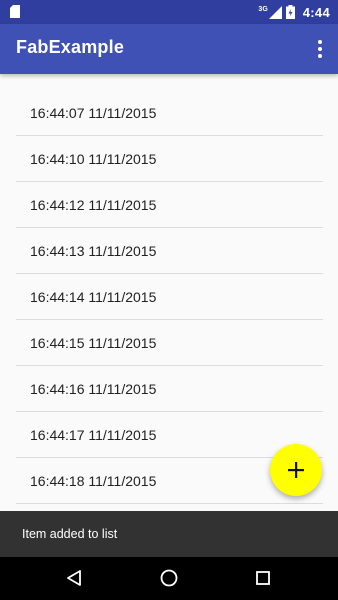 This screenshot has width=338, height=600. What do you see at coordinates (169, 389) in the screenshot?
I see `list-item: 16:44:16 11/11/2015` at bounding box center [169, 389].